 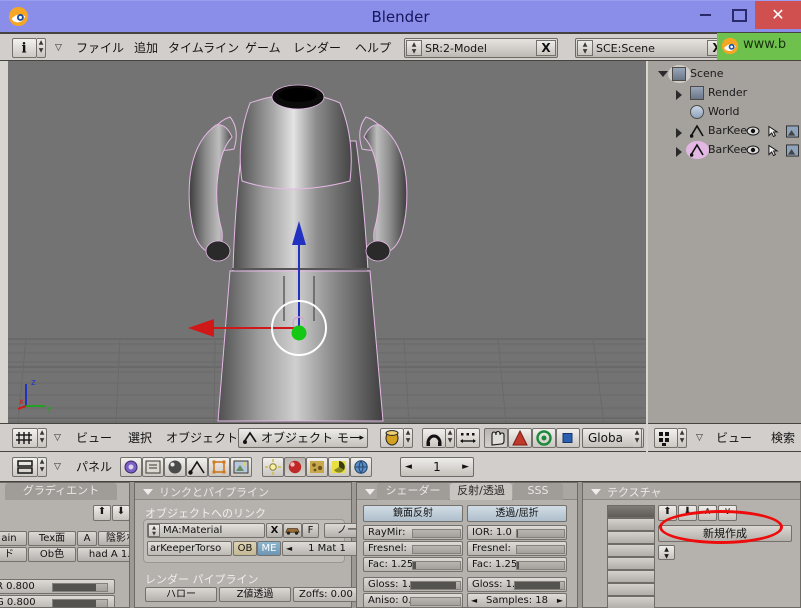 I want to click on snap-spinner: ▲ ▼, so click(x=450, y=438).